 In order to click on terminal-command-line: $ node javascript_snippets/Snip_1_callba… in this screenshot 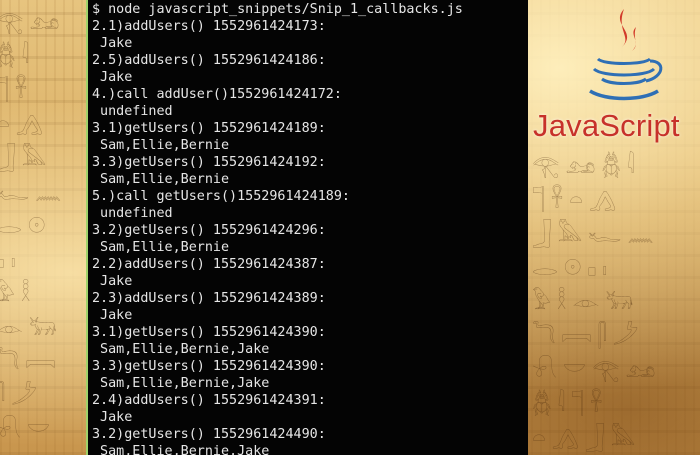, I will do `click(277, 9)`.